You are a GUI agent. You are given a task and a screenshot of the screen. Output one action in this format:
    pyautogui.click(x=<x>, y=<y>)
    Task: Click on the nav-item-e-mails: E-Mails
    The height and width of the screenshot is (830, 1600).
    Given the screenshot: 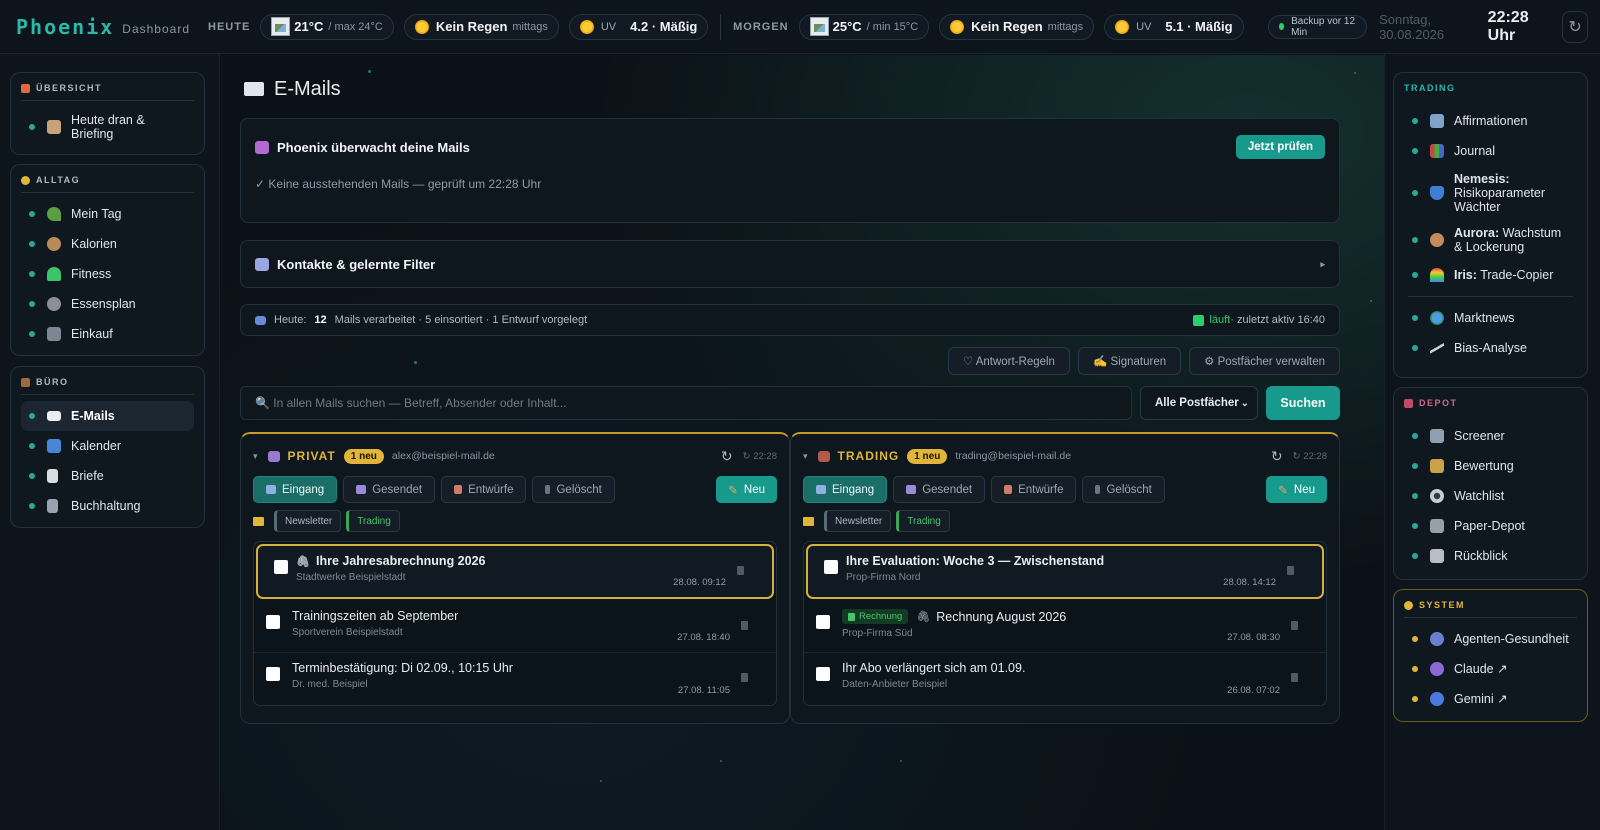 What is the action you would take?
    pyautogui.click(x=107, y=416)
    